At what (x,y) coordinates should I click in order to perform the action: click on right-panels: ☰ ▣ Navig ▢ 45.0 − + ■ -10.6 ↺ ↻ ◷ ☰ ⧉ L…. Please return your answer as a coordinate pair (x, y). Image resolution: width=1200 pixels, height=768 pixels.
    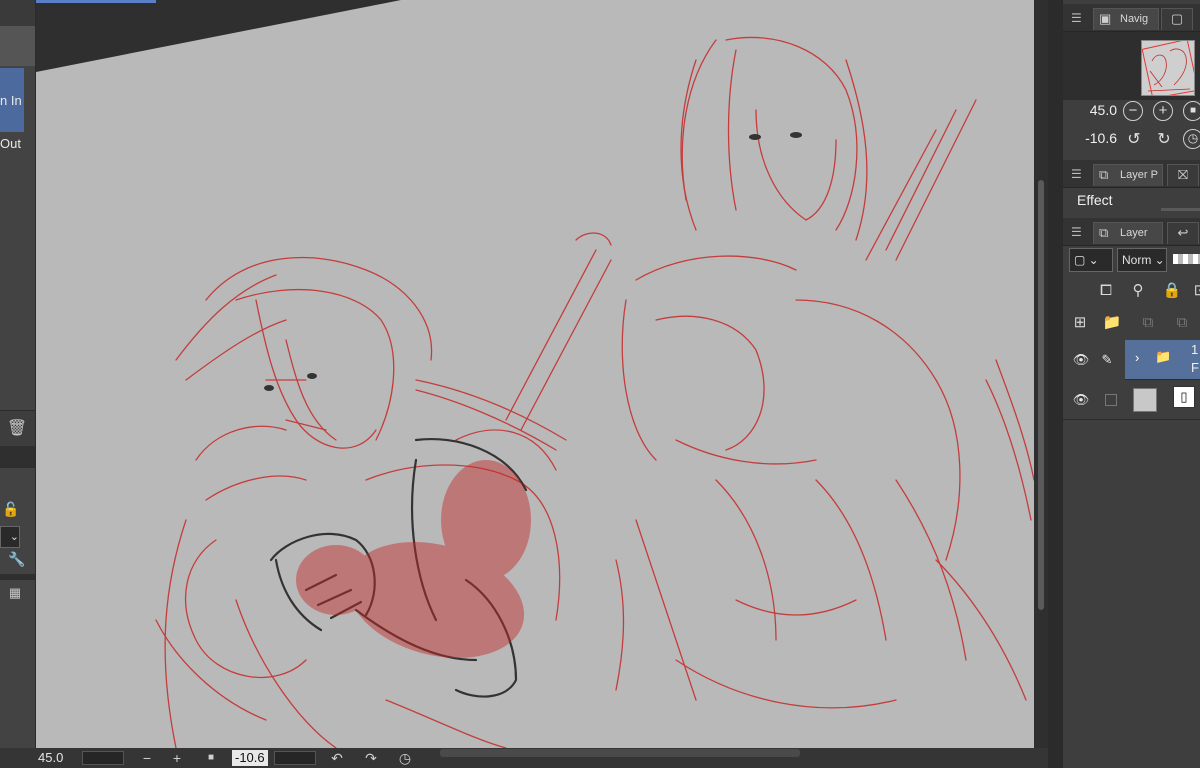
    Looking at the image, I should click on (1131, 384).